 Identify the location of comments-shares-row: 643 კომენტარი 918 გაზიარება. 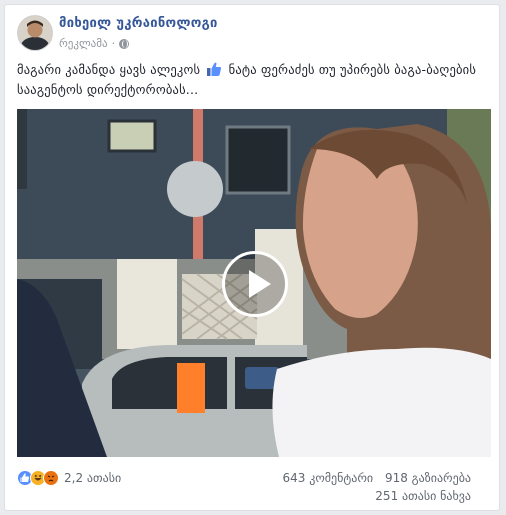
(373, 478).